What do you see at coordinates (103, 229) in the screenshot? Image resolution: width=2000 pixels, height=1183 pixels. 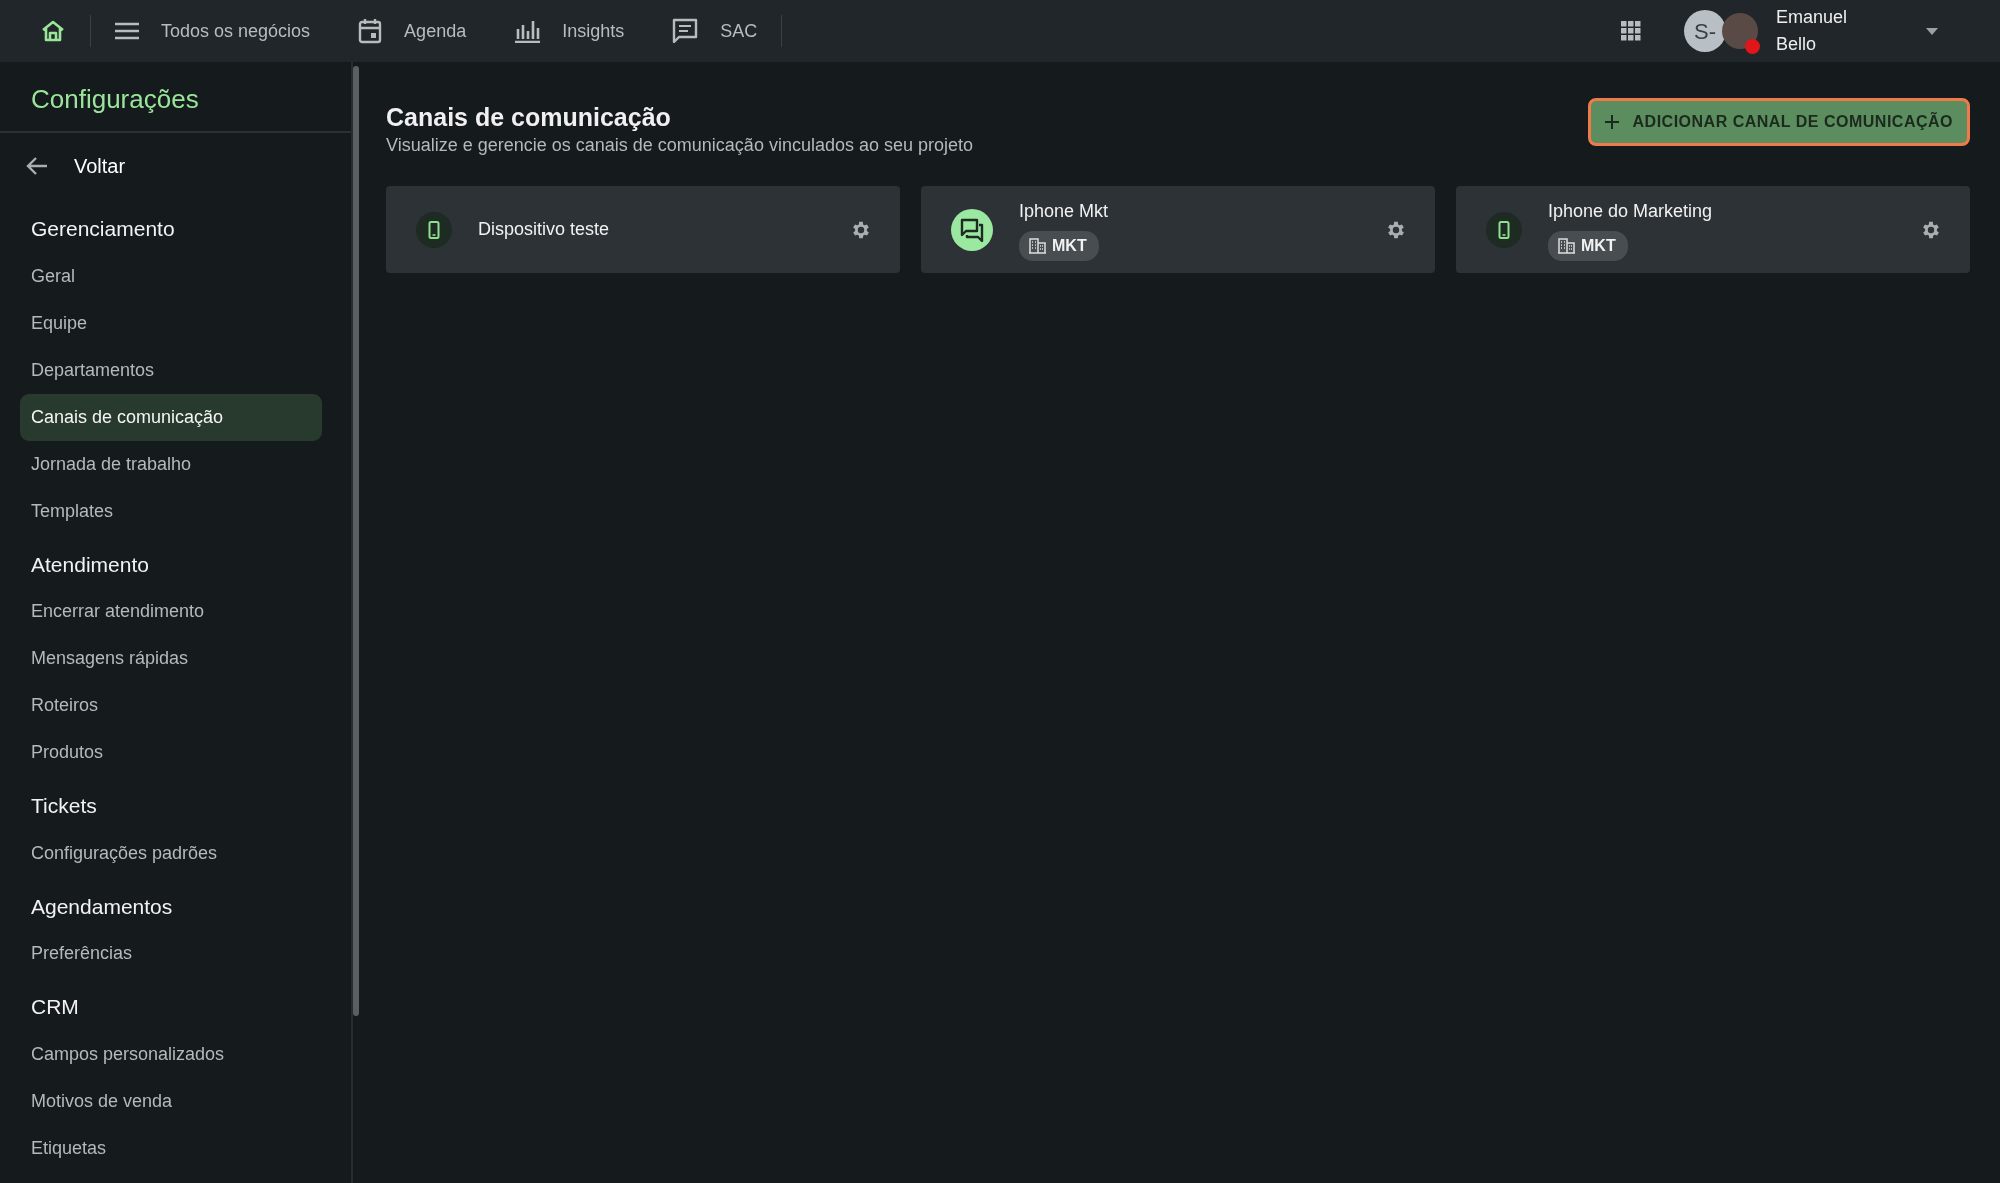 I see `section-heading: Gerenciamento` at bounding box center [103, 229].